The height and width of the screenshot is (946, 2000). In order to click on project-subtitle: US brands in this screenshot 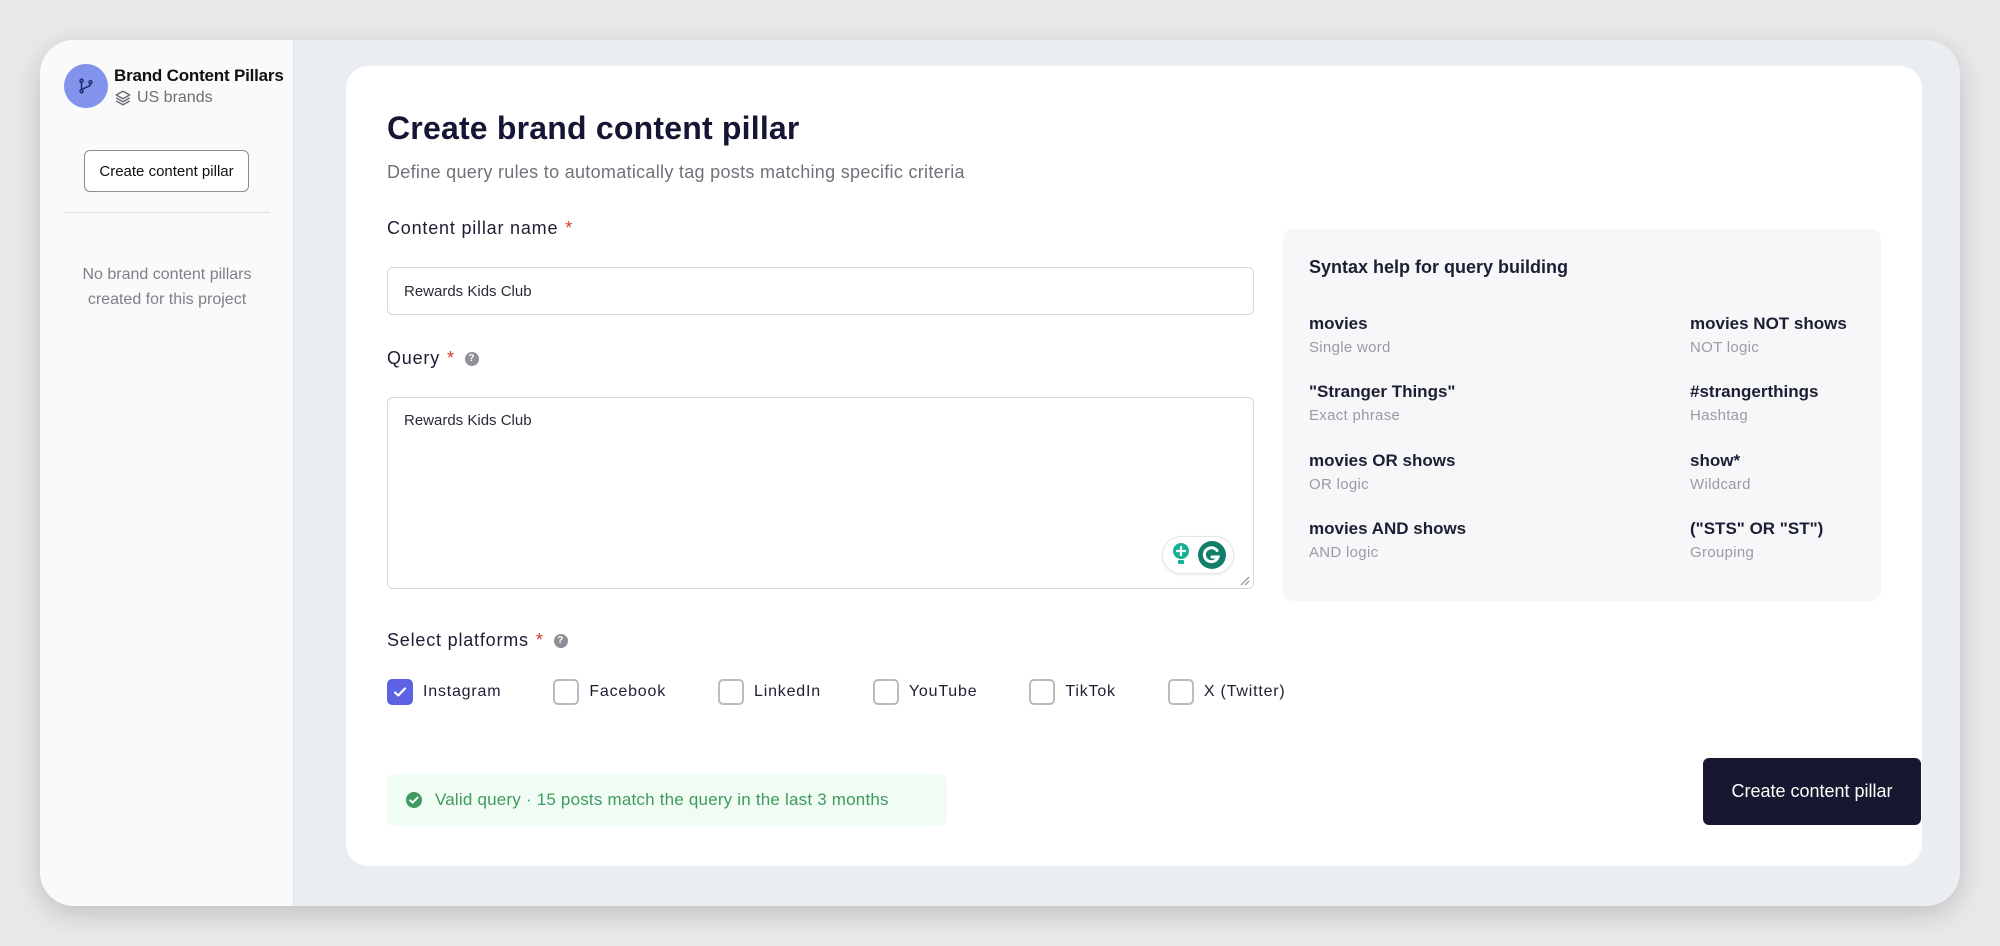, I will do `click(175, 97)`.